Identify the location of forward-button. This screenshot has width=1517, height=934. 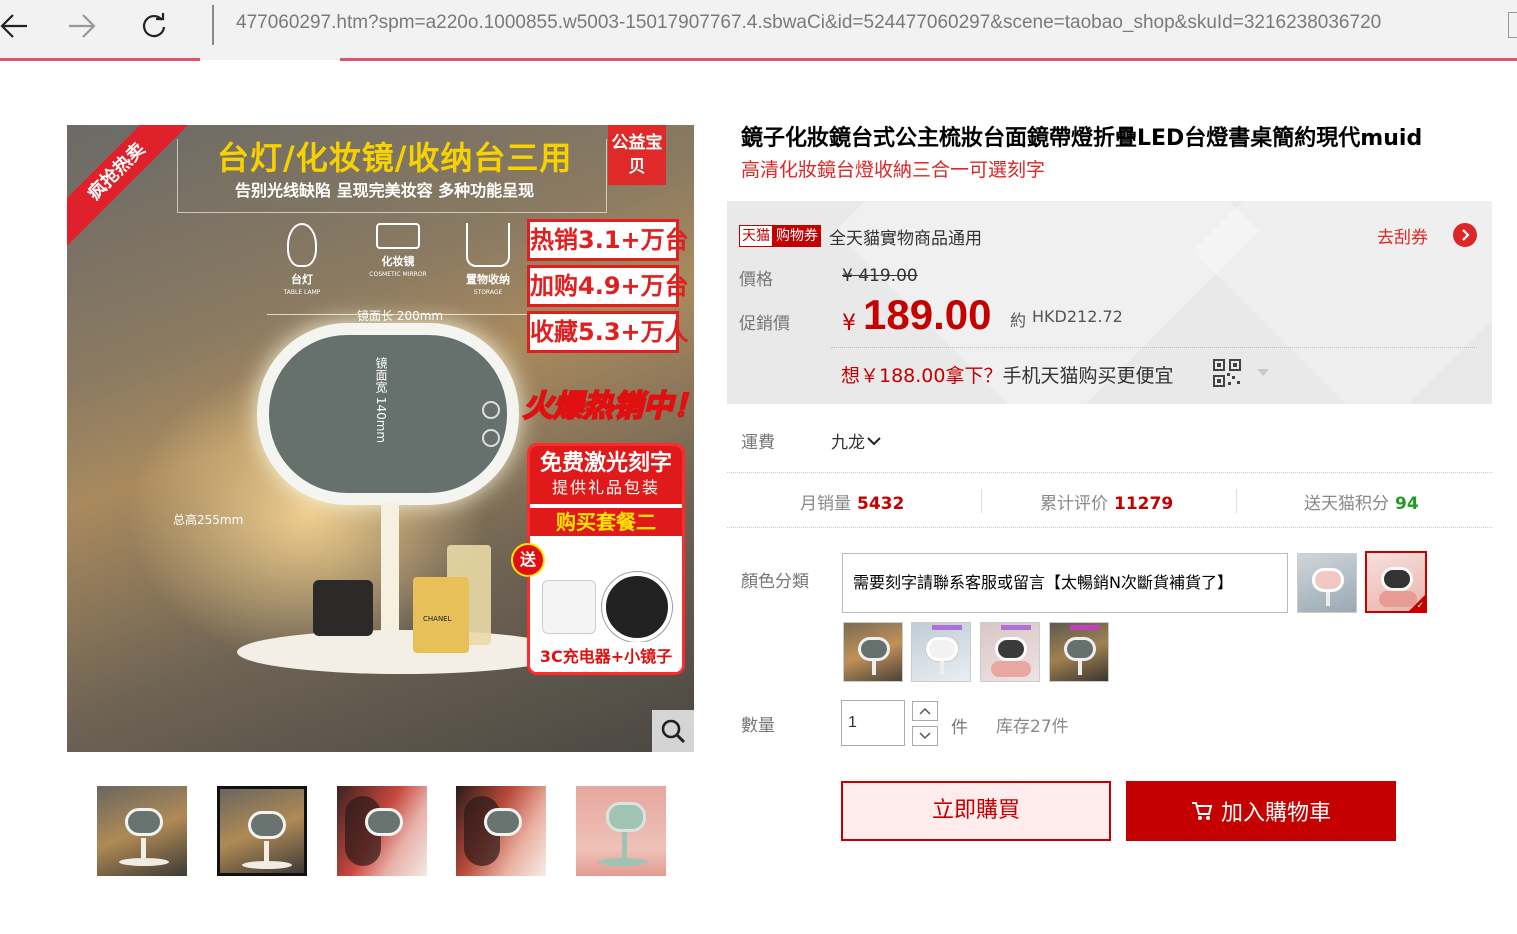
(82, 26).